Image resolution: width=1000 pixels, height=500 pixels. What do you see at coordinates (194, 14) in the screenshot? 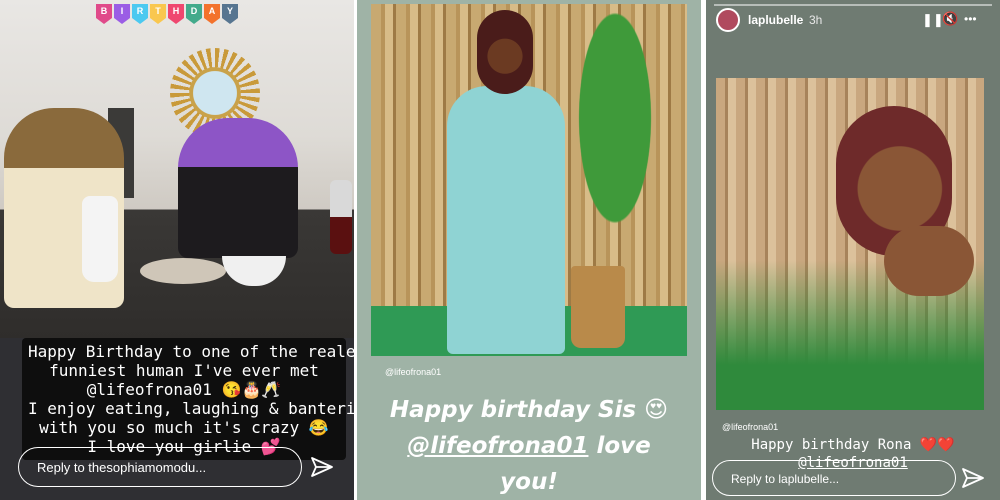
I see `banner-flag: D` at bounding box center [194, 14].